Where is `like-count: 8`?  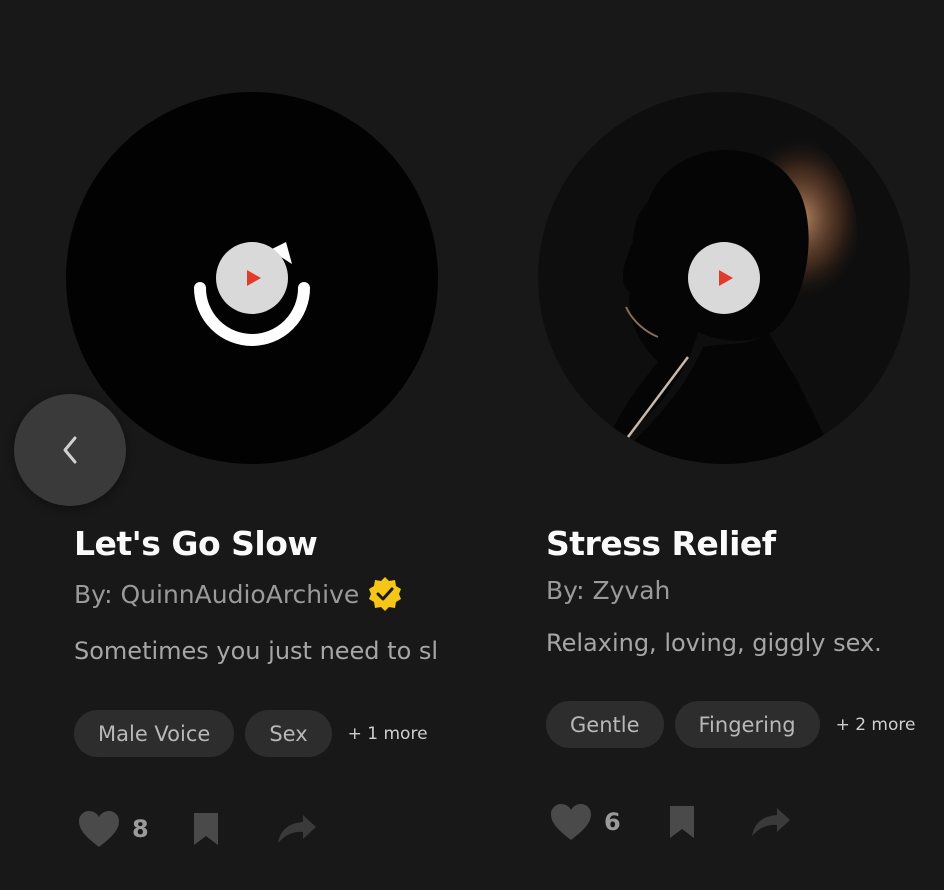
like-count: 8 is located at coordinates (140, 829).